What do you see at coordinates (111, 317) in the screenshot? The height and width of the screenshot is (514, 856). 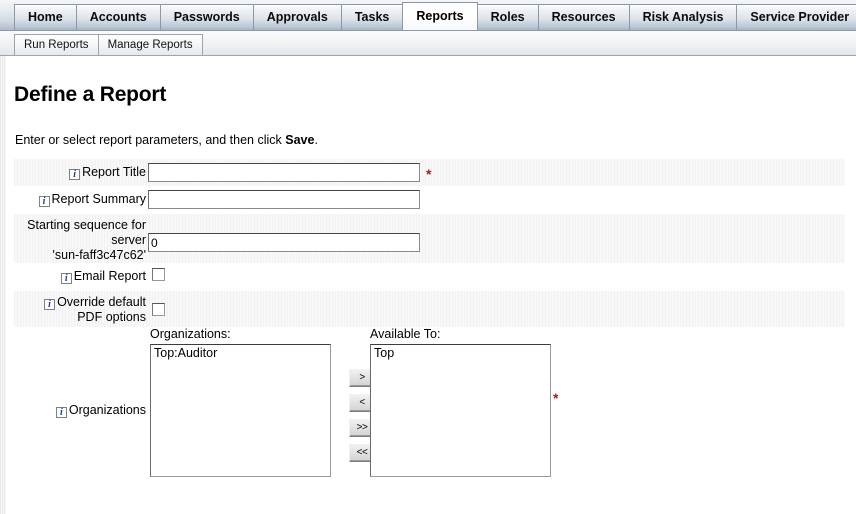 I see `override-pdf-label-line2: PDF options` at bounding box center [111, 317].